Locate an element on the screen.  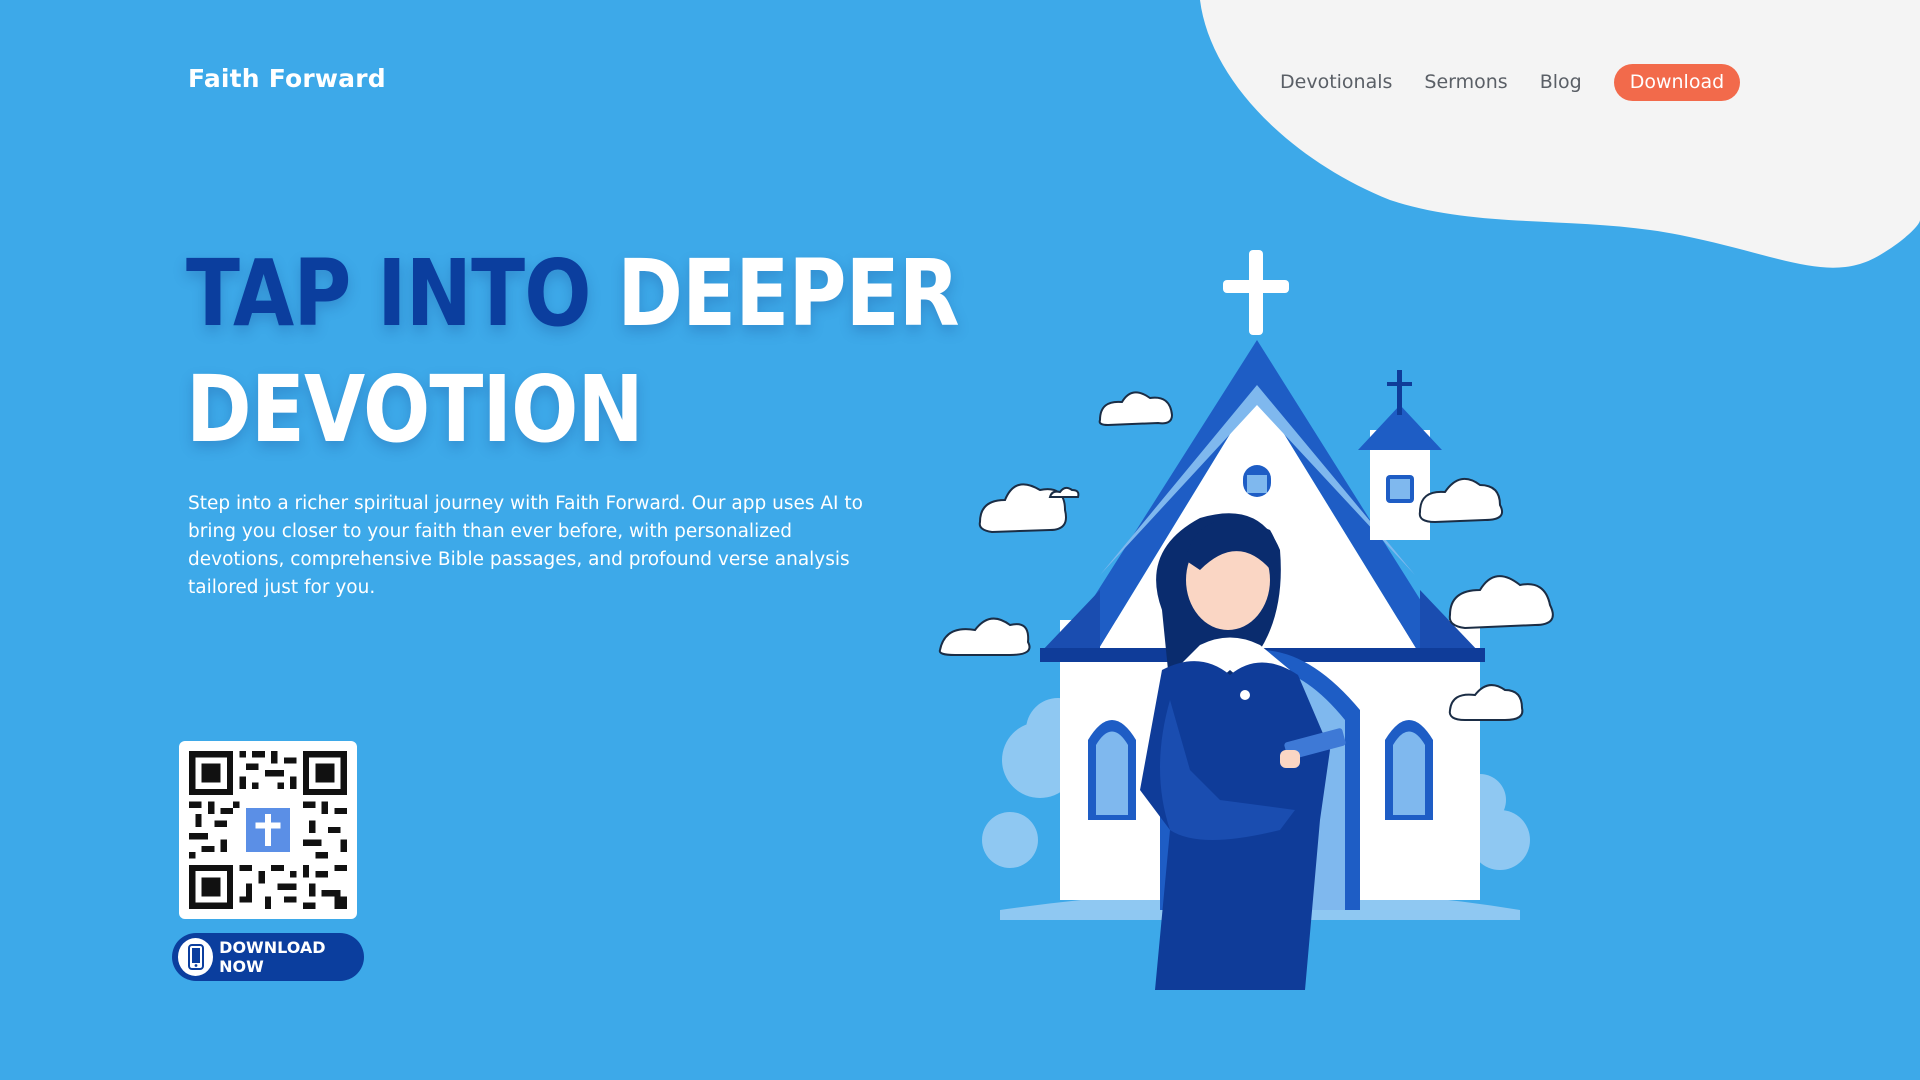
qr-code-icon is located at coordinates (268, 830).